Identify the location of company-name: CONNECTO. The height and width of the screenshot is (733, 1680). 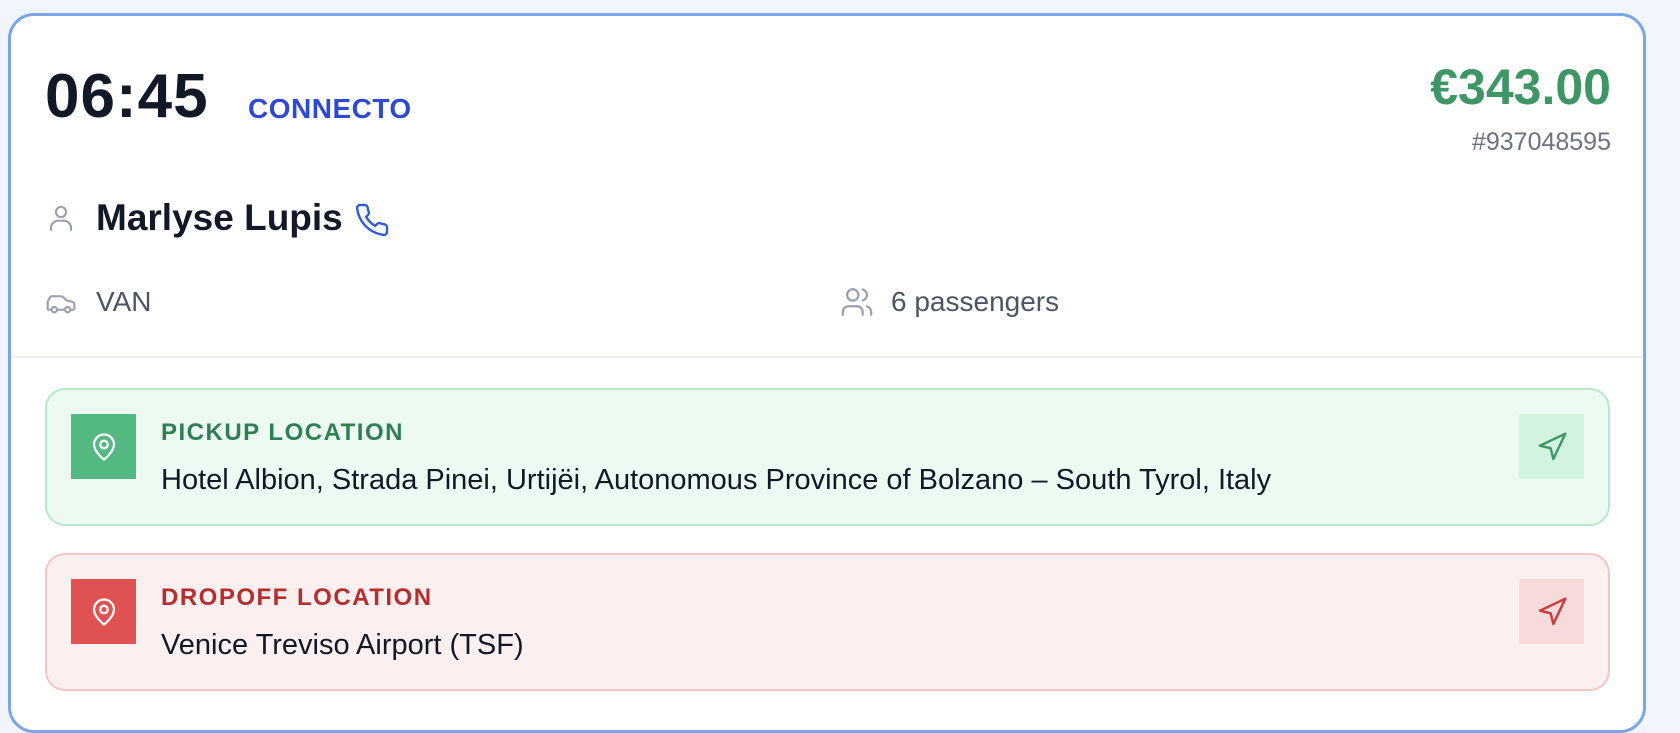
(330, 108).